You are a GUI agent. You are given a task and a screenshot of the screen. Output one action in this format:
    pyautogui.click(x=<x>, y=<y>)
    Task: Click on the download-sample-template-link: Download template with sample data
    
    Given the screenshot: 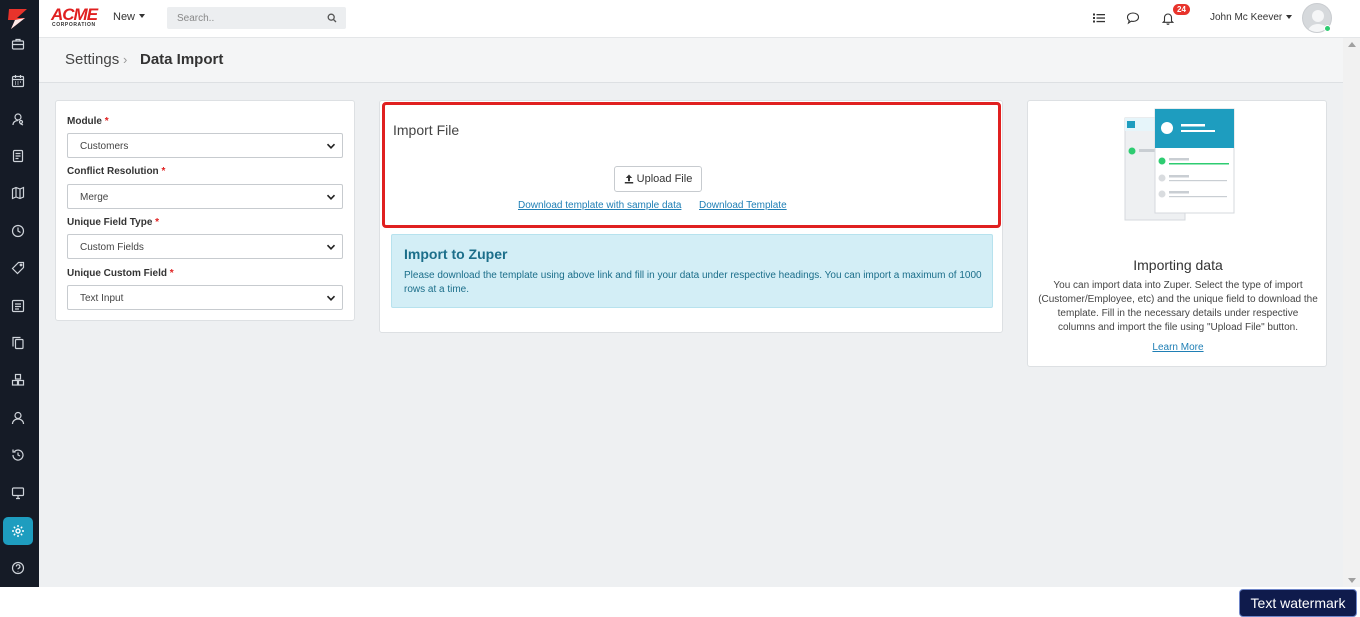 What is the action you would take?
    pyautogui.click(x=599, y=205)
    